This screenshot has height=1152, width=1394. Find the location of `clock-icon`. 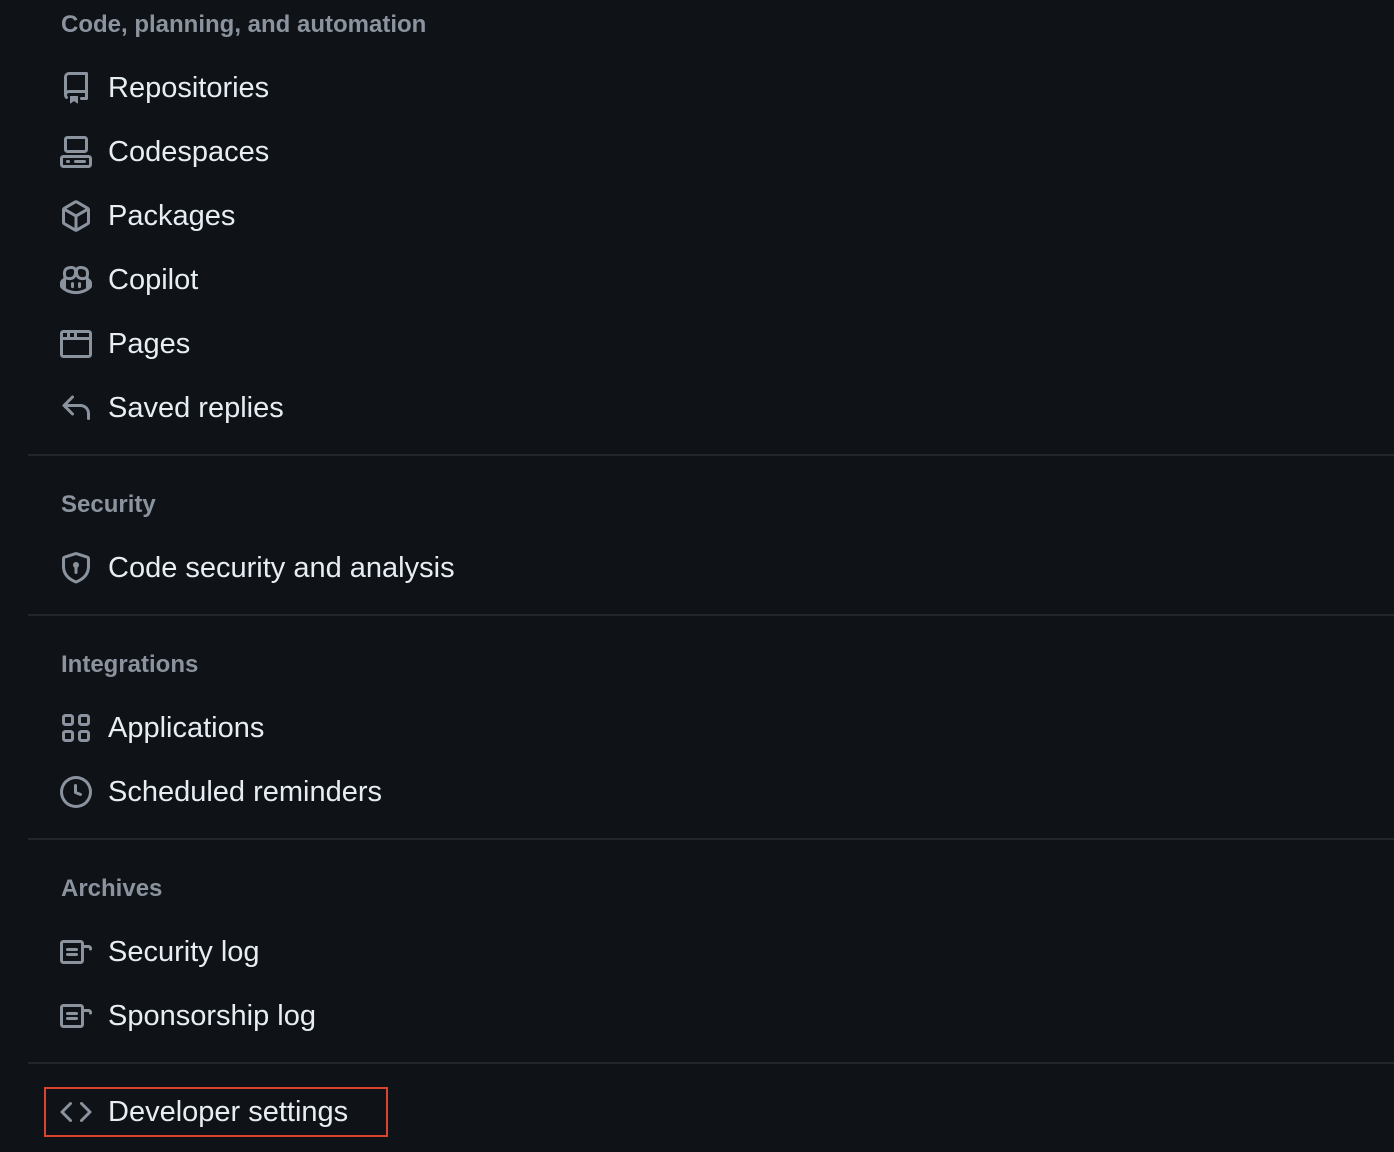

clock-icon is located at coordinates (76, 792).